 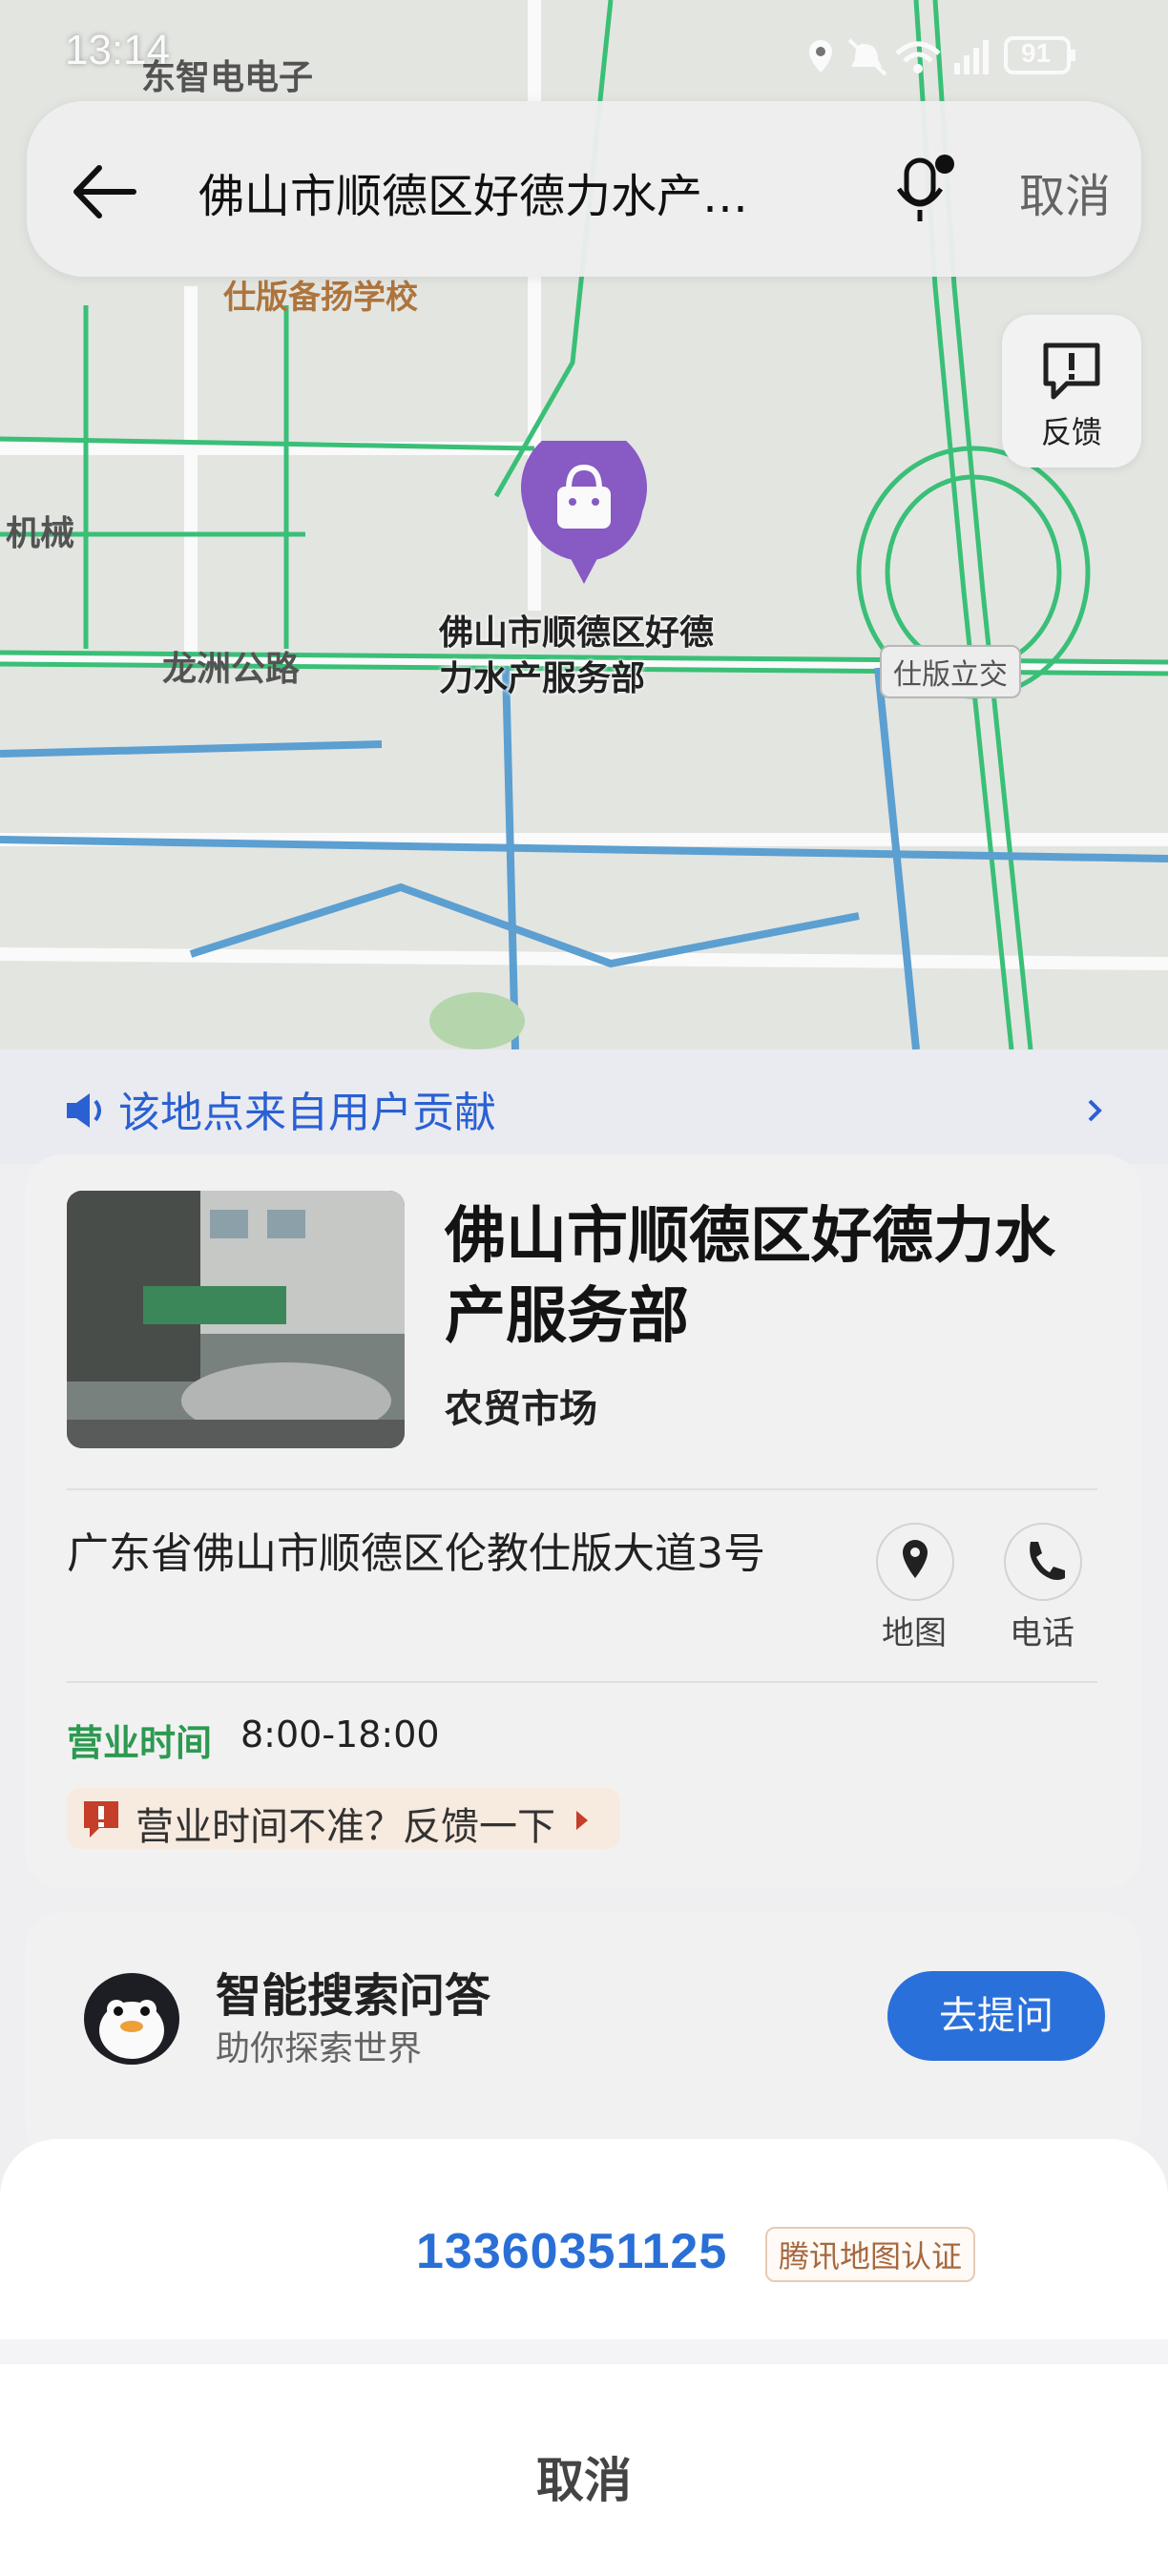 I want to click on certification-badge: 腾讯地图认证, so click(x=870, y=2254).